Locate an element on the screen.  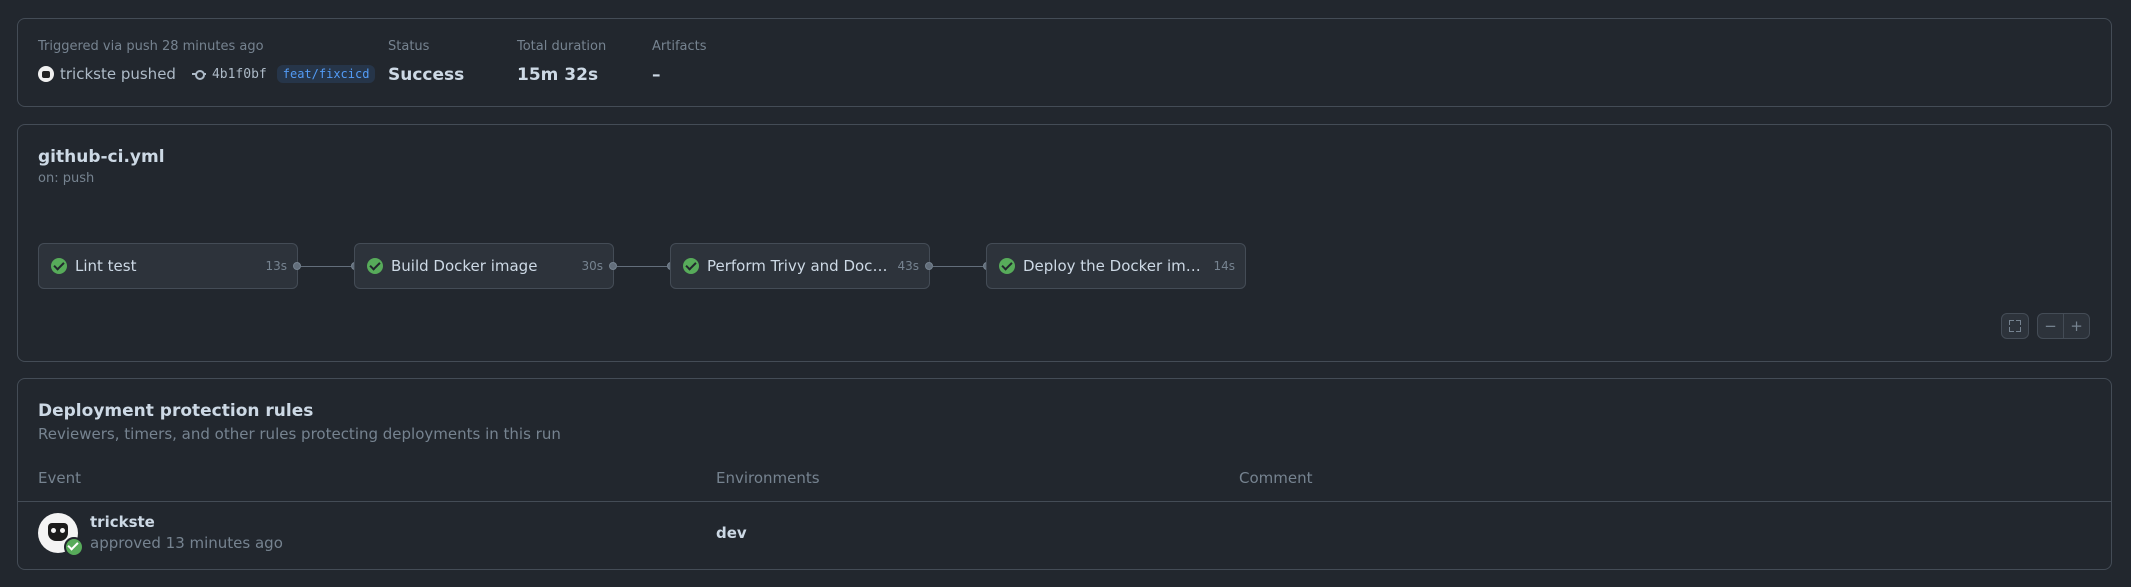
job-trivy-dockle-scan: Perform Trivy and Dockle t... 43s is located at coordinates (800, 266).